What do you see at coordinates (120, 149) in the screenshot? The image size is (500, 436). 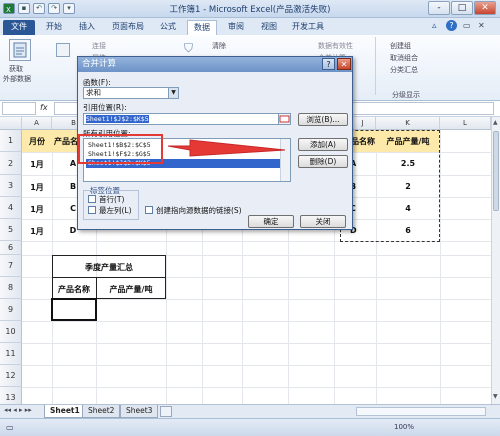 I see `annotation-highlight-box` at bounding box center [120, 149].